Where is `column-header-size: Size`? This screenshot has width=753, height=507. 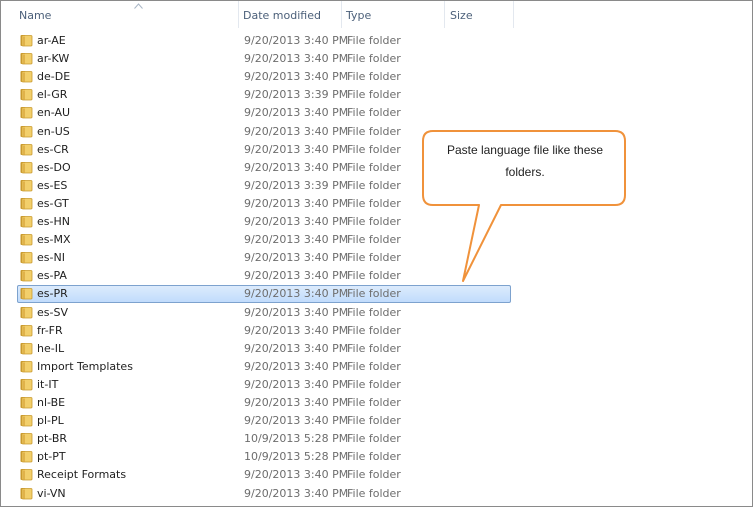
column-header-size: Size is located at coordinates (480, 14).